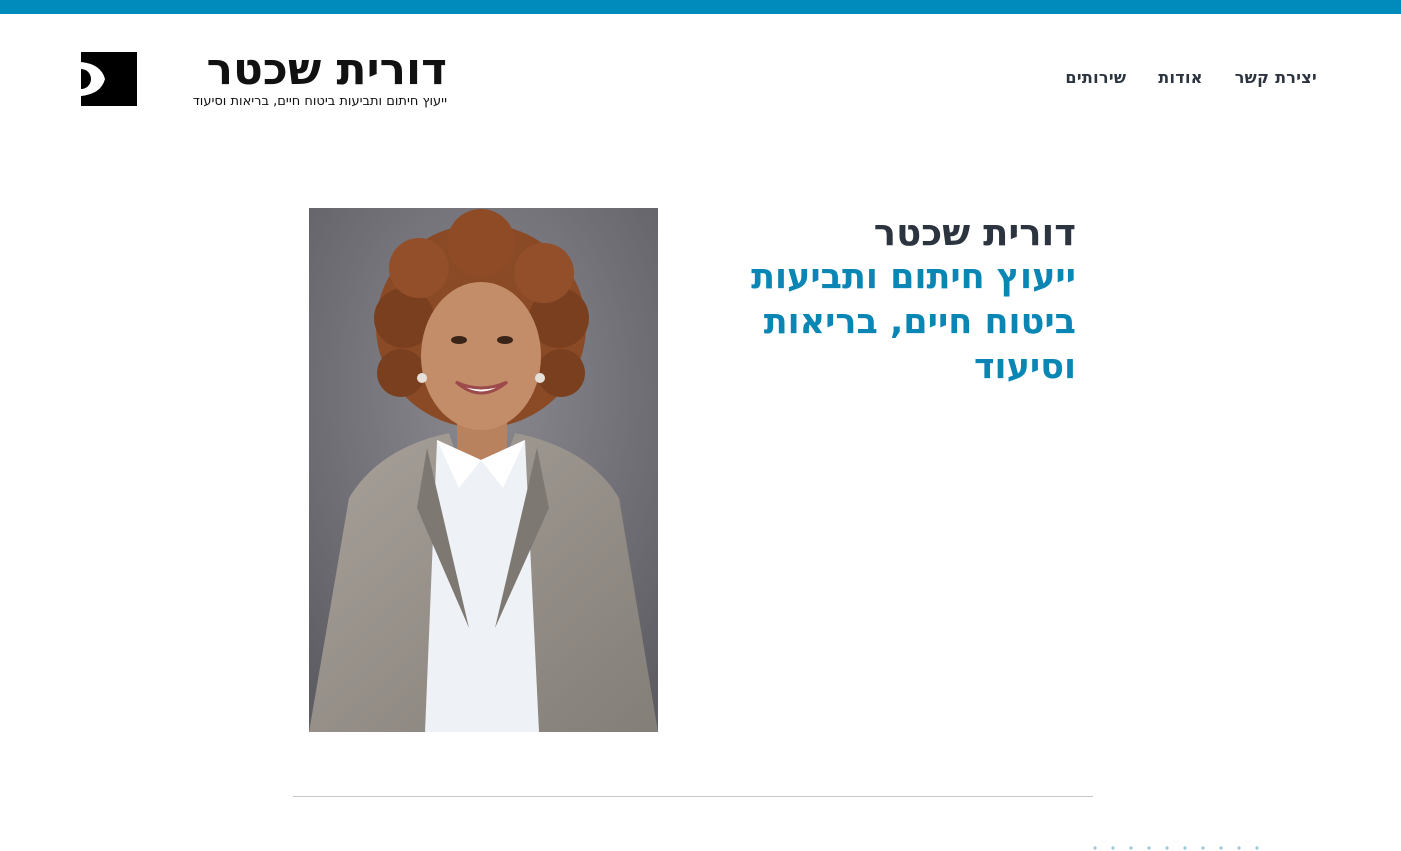  Describe the element at coordinates (693, 796) in the screenshot. I see `section-divider` at that location.